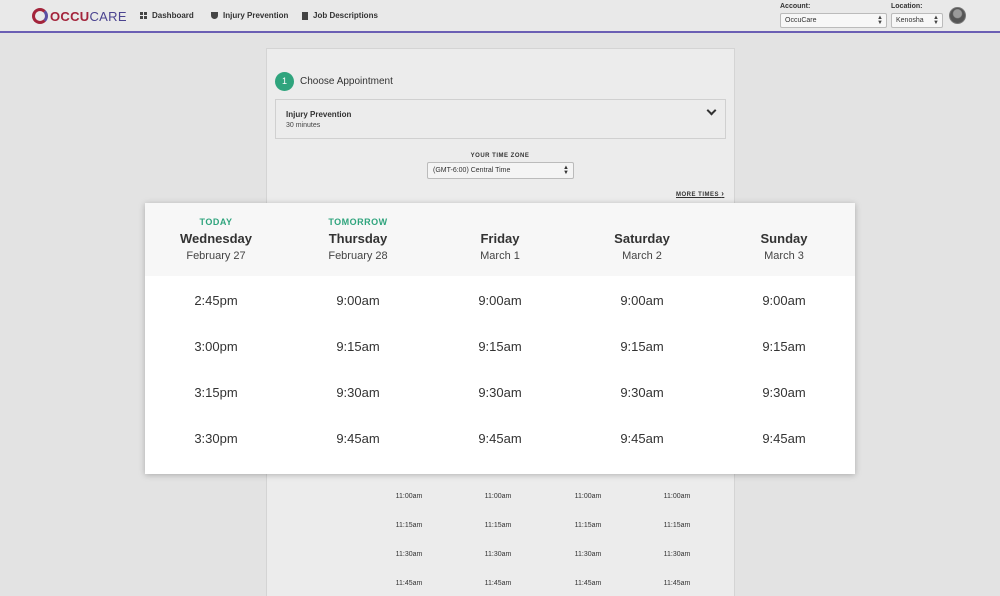  Describe the element at coordinates (256, 15) in the screenshot. I see `nav-injury-prevention-label: Injury Prevention` at that location.